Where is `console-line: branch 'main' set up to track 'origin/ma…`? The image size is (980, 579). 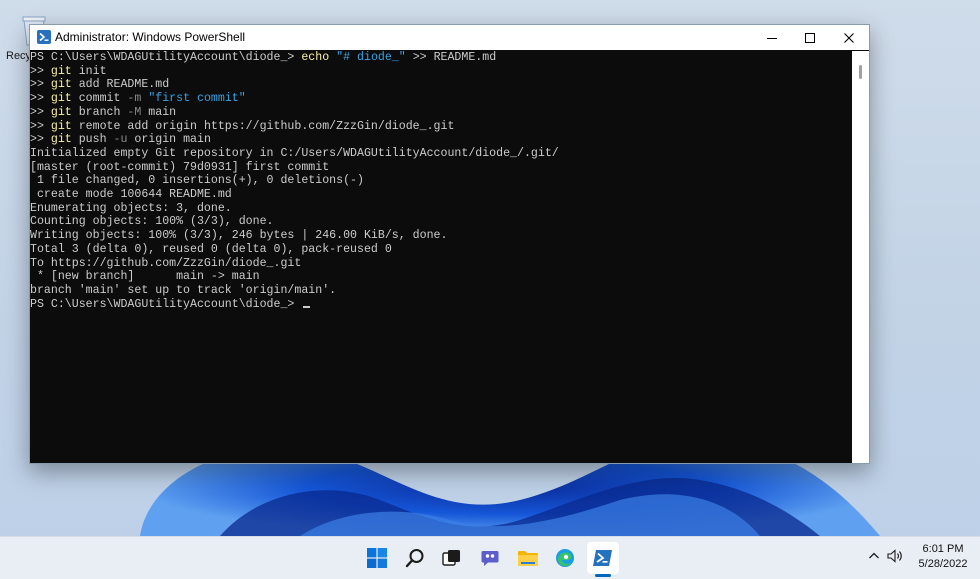
console-line: branch 'main' set up to track 'origin/ma… is located at coordinates (183, 290).